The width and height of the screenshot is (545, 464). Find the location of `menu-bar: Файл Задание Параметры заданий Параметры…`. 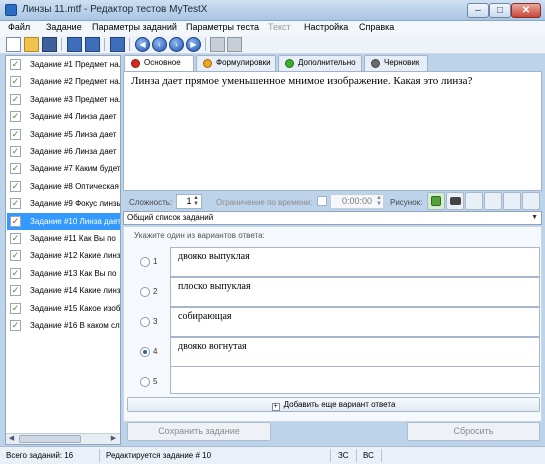

menu-bar: Файл Задание Параметры заданий Параметры… is located at coordinates (272, 28).